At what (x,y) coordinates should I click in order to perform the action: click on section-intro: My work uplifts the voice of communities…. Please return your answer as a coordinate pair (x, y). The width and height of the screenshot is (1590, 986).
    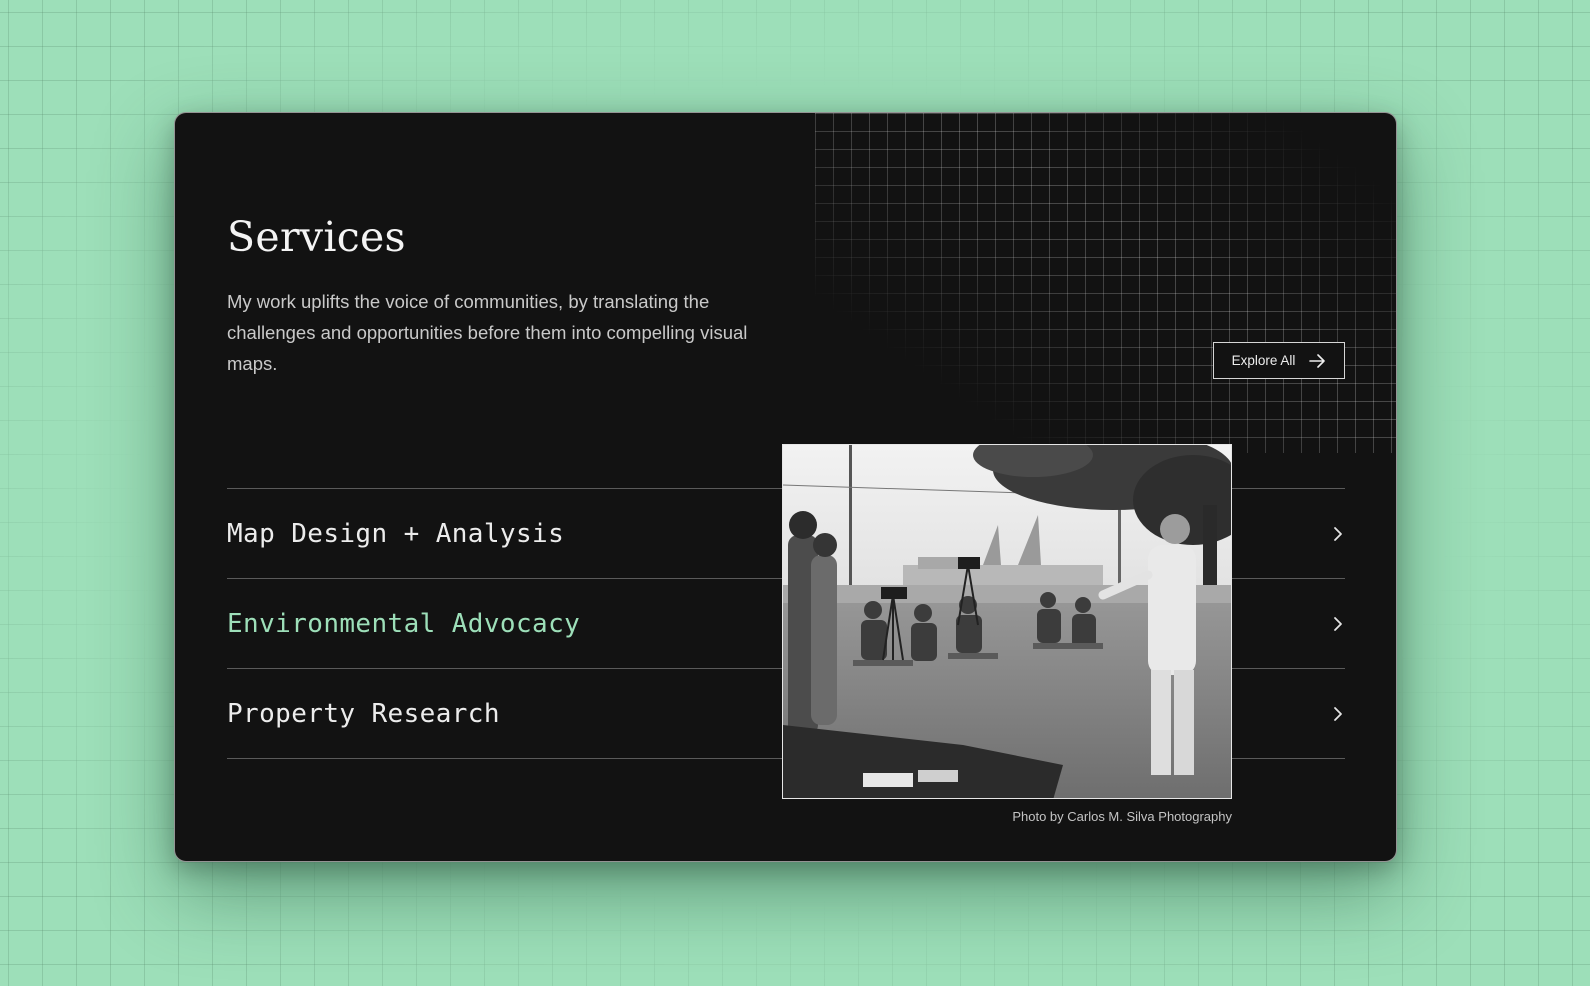
    Looking at the image, I should click on (487, 332).